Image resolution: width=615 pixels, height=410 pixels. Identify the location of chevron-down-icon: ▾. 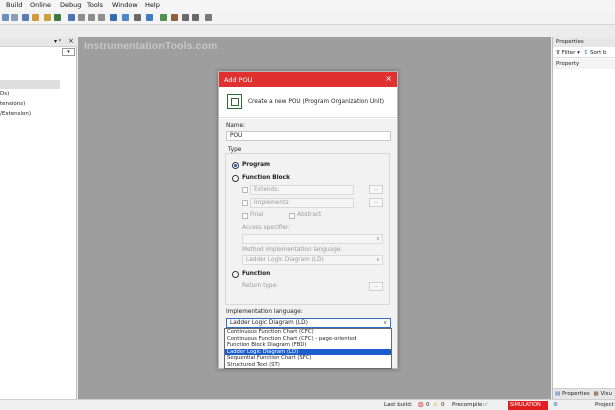
(578, 53).